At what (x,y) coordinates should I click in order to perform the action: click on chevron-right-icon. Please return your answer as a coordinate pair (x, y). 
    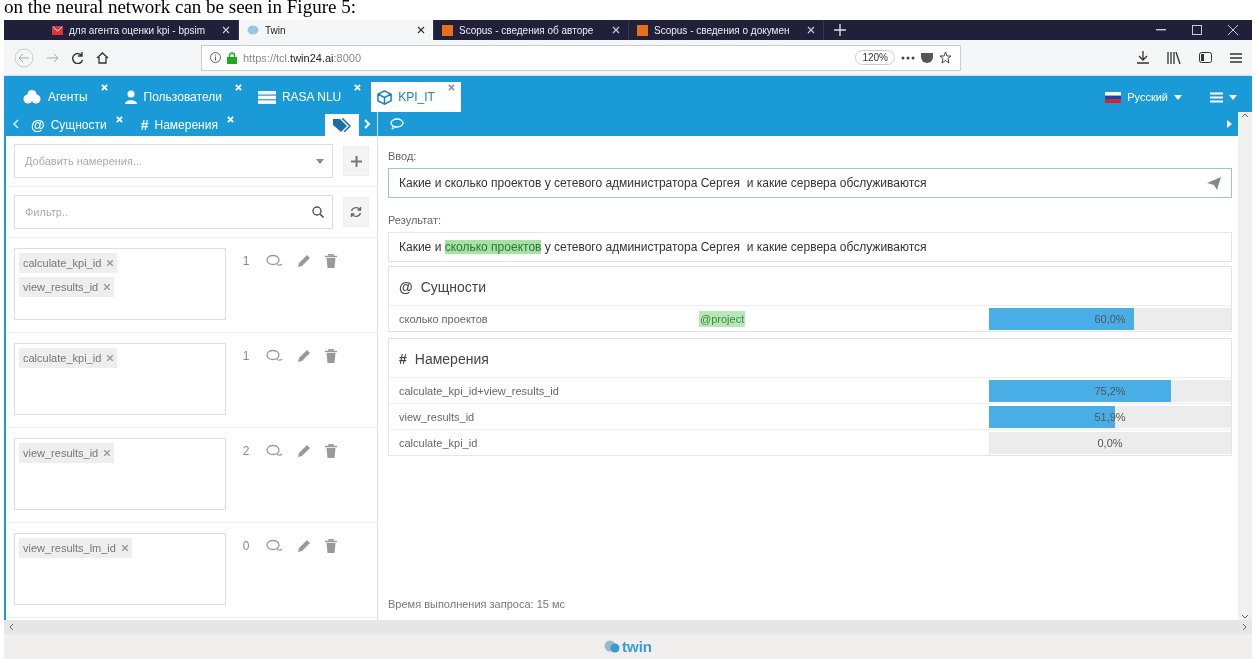
    Looking at the image, I should click on (367, 124).